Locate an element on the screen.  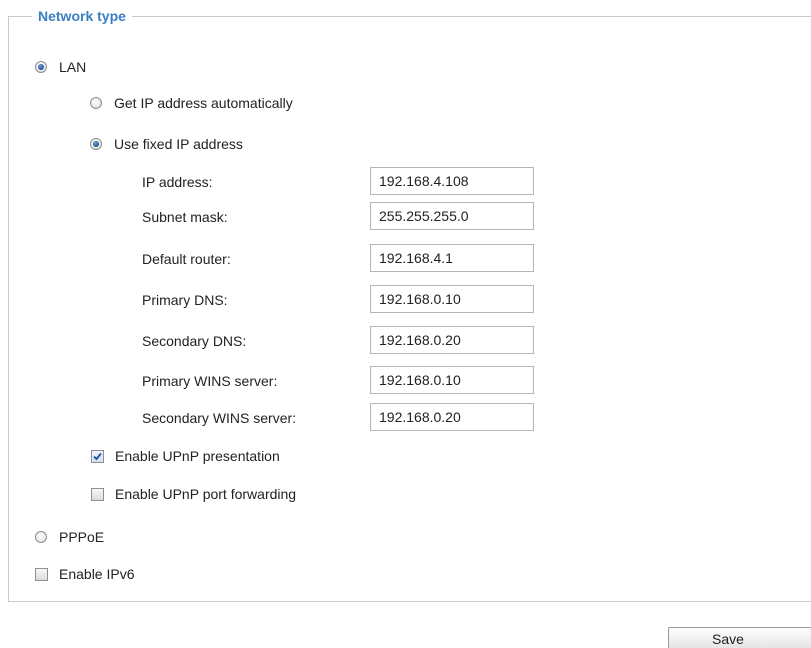
ip-address-input is located at coordinates (452, 181).